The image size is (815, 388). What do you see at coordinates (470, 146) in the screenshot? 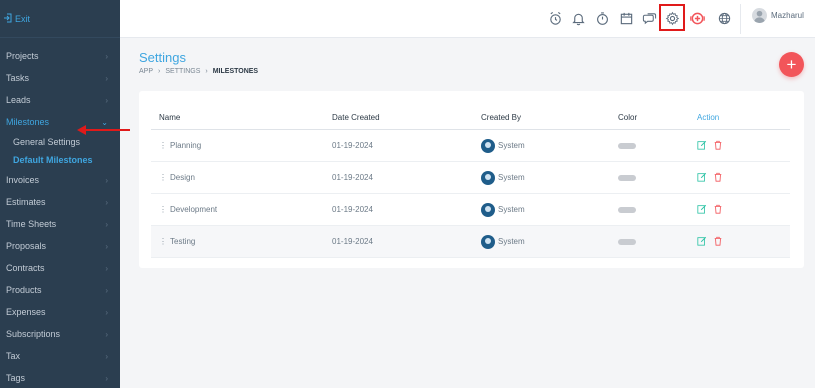
I see `table-row: ⋮ Planning 01-19-2024 System` at bounding box center [470, 146].